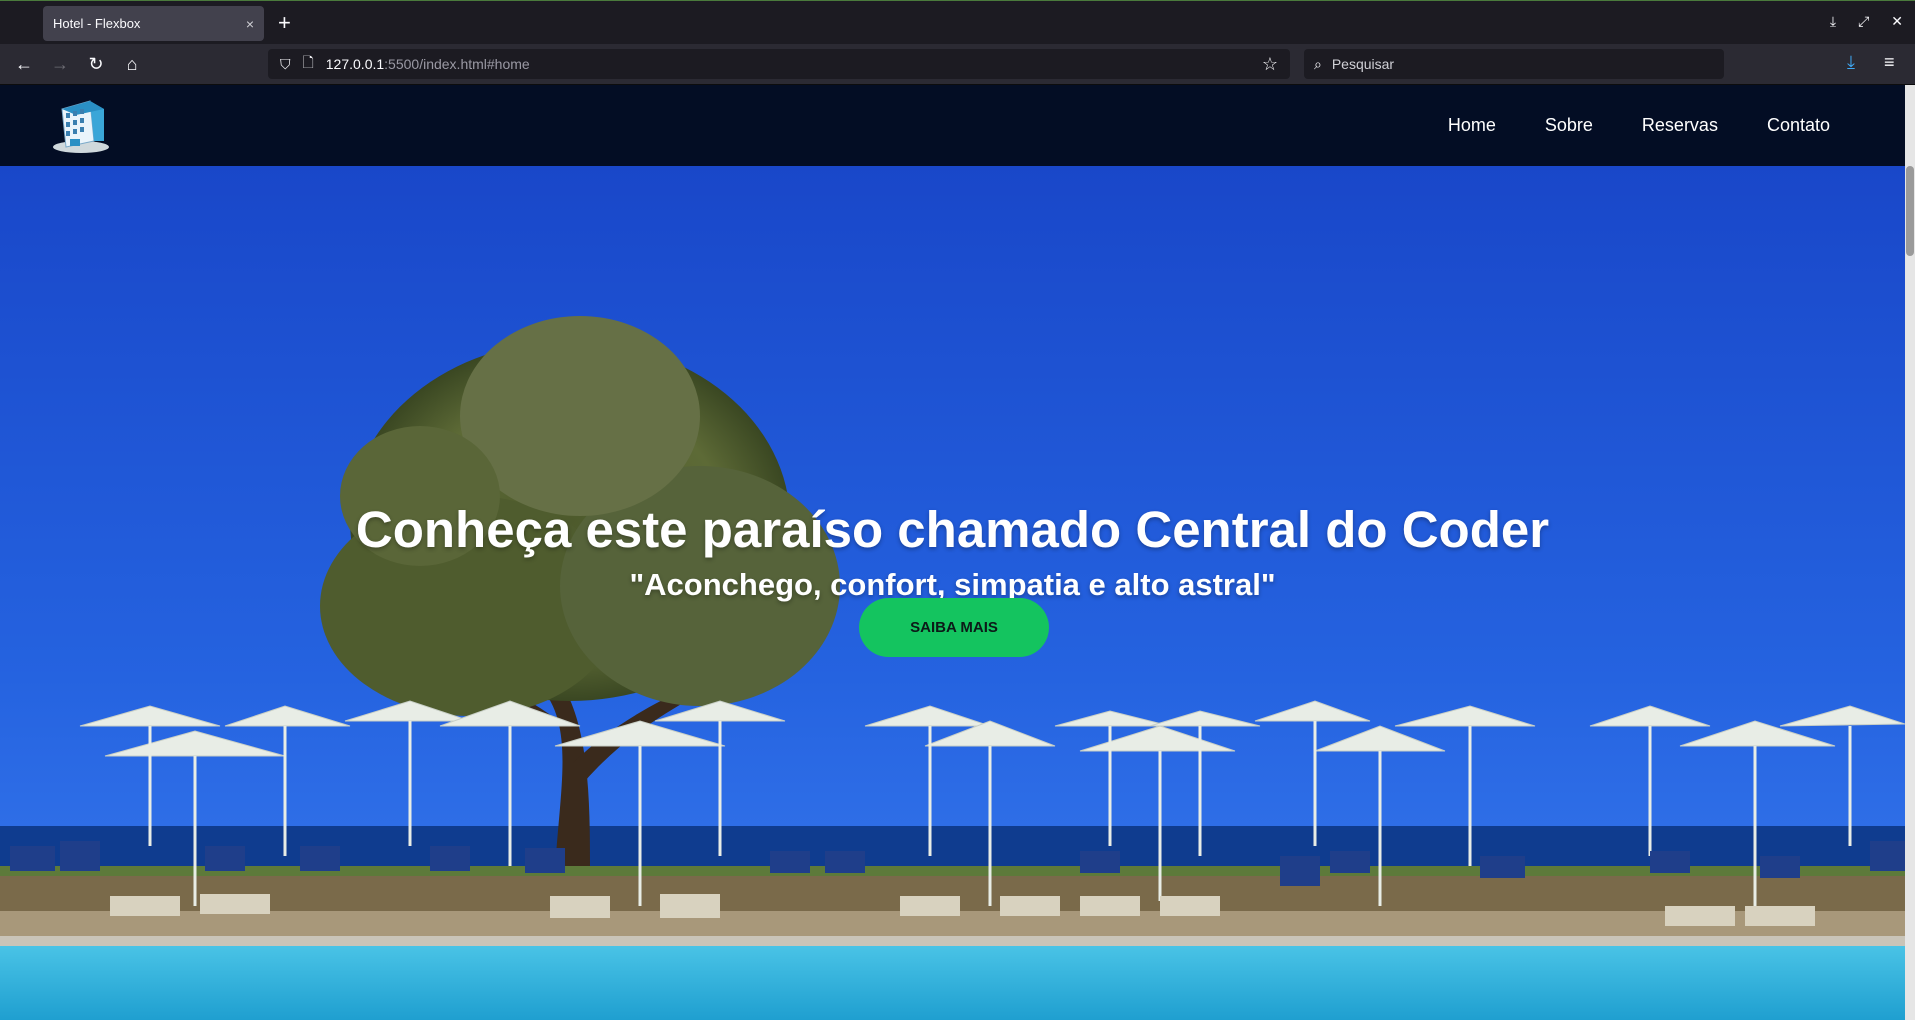 This screenshot has width=1915, height=1020. Describe the element at coordinates (1851, 62) in the screenshot. I see `downloads-icon: ⤓` at that location.